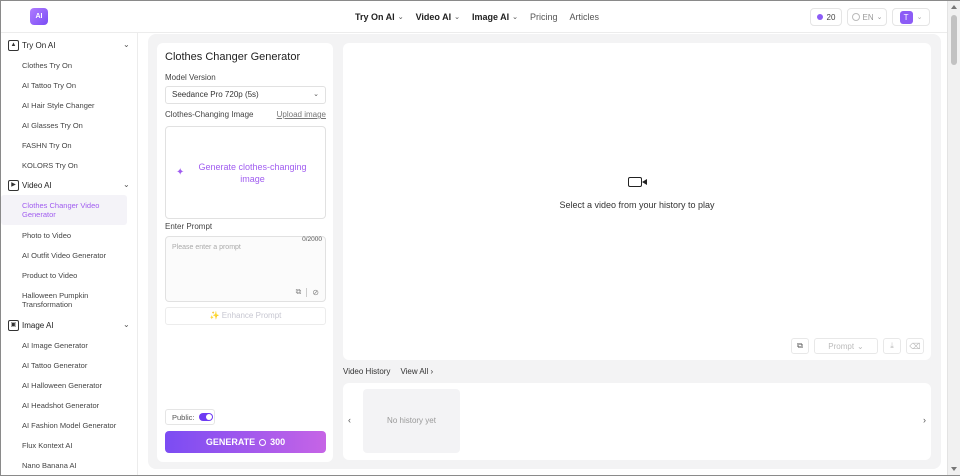 The width and height of the screenshot is (960, 476). What do you see at coordinates (915, 346) in the screenshot?
I see `delete-button: ⌫` at bounding box center [915, 346].